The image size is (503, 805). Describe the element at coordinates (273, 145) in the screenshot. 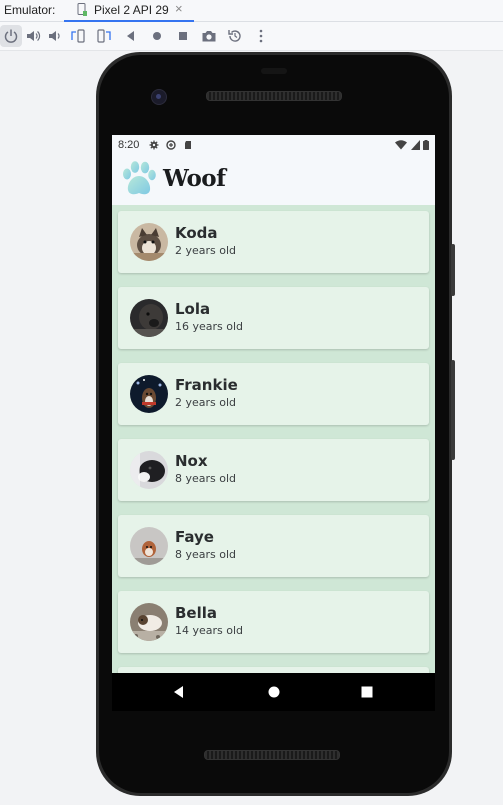

I see `status-bar: 8:20` at that location.